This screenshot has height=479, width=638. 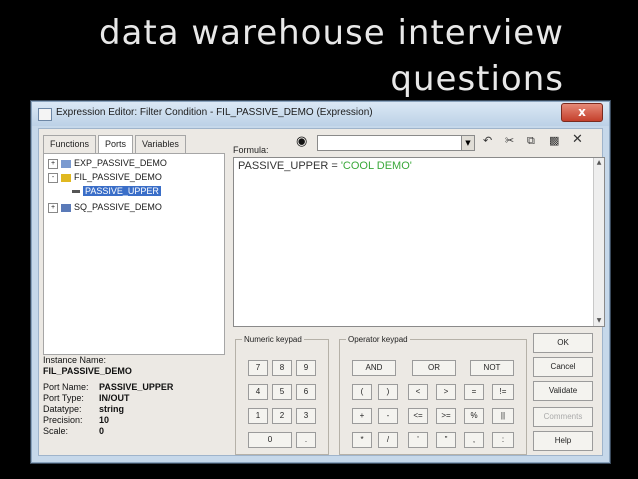 What do you see at coordinates (467, 143) in the screenshot?
I see `chevron-down-icon: ▼` at bounding box center [467, 143].